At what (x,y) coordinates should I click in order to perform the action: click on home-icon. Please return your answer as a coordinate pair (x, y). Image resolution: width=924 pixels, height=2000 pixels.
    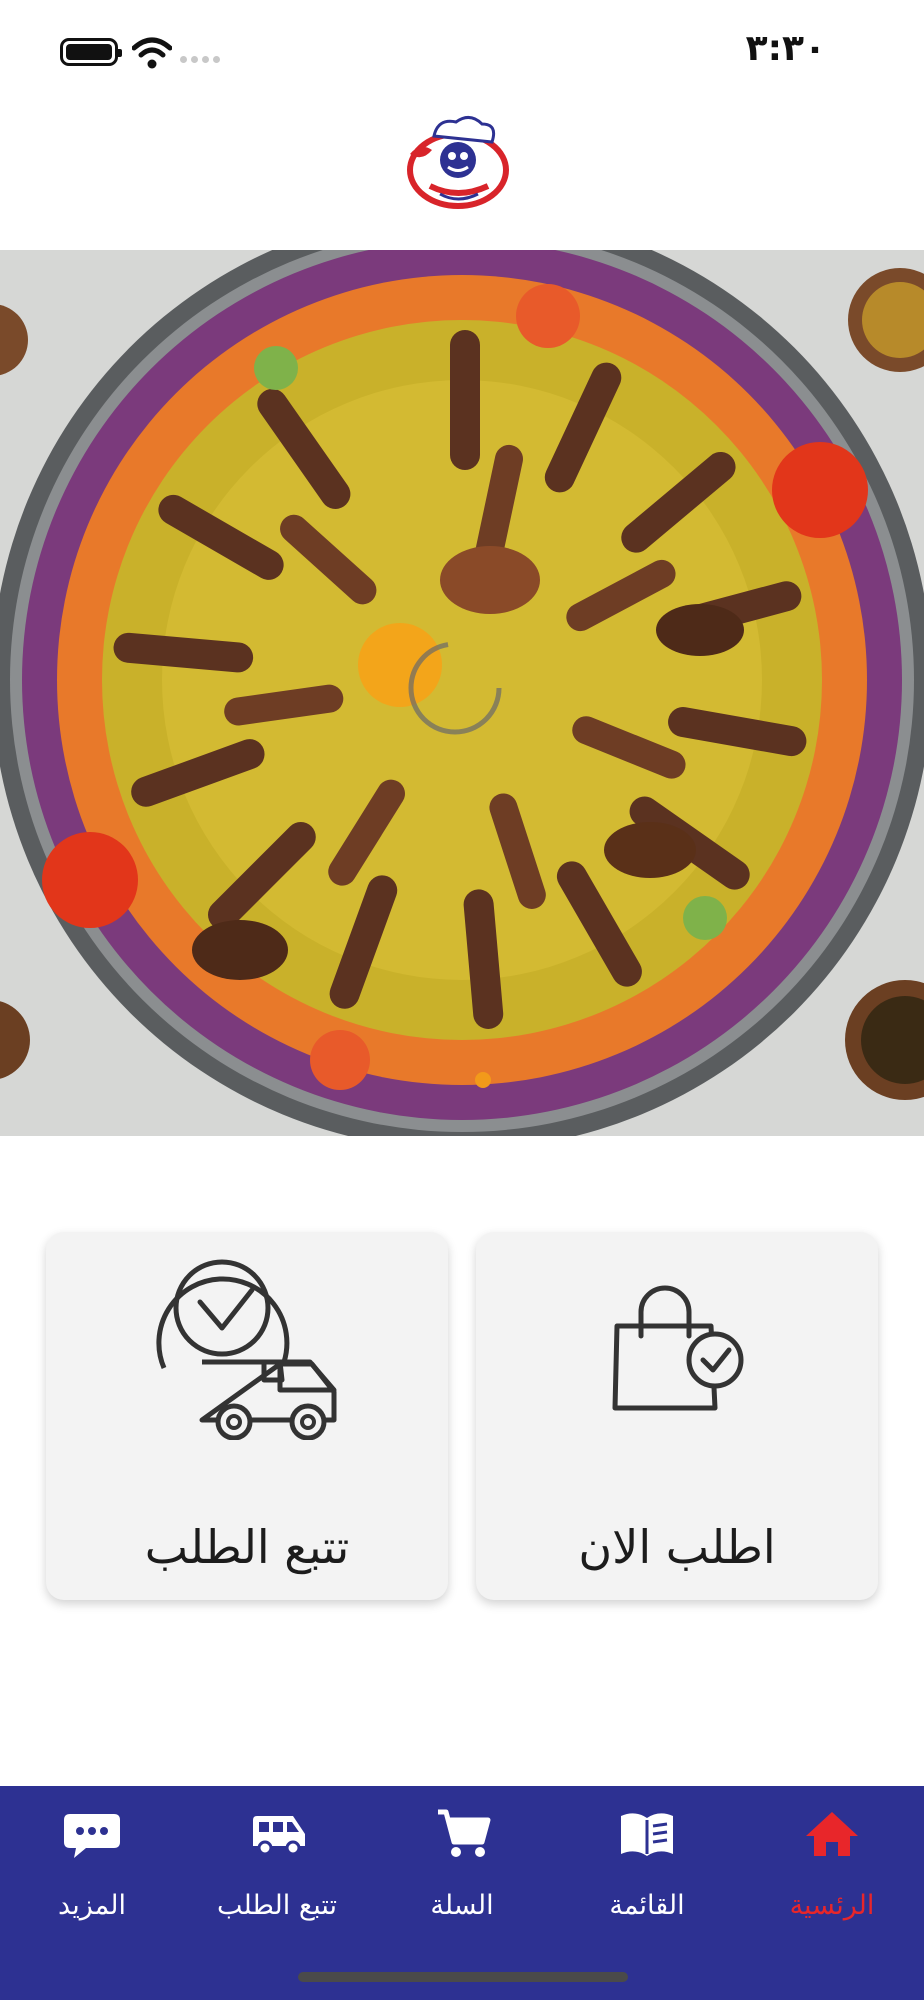
    Looking at the image, I should click on (832, 1834).